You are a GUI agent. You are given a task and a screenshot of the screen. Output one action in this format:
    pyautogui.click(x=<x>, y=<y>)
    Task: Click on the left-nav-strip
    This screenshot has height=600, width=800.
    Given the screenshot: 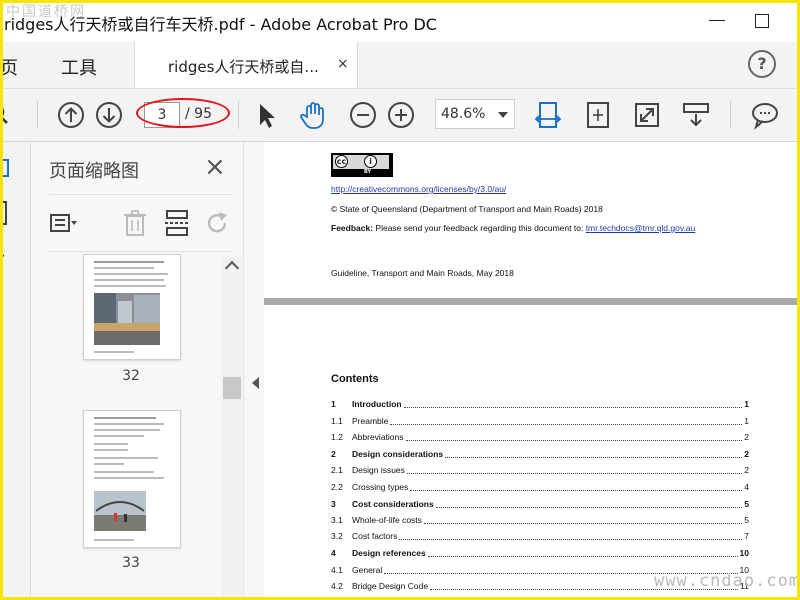 What is the action you would take?
    pyautogui.click(x=15, y=371)
    